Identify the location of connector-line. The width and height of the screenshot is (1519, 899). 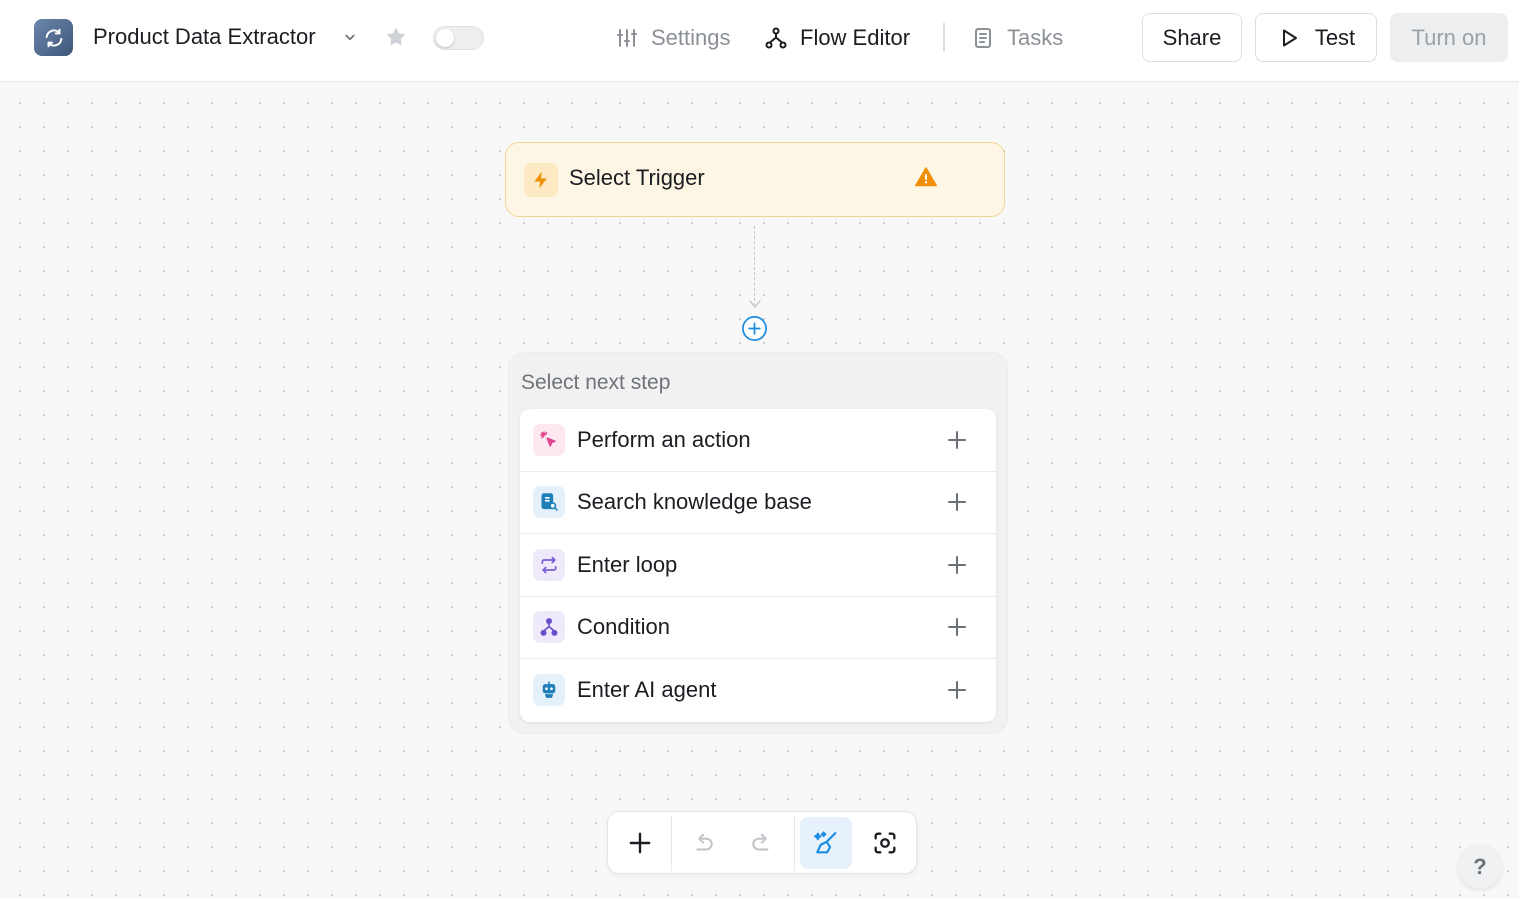
(754, 266).